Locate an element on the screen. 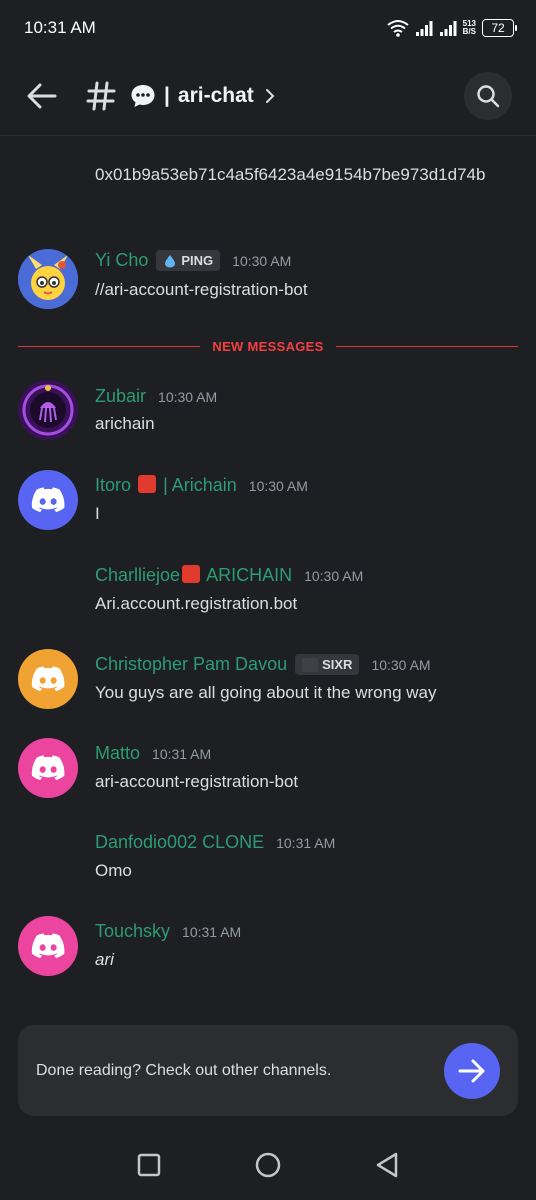 The width and height of the screenshot is (536, 1200). done-reading-prompt: Done reading? Check out other channels. is located at coordinates (268, 1070).